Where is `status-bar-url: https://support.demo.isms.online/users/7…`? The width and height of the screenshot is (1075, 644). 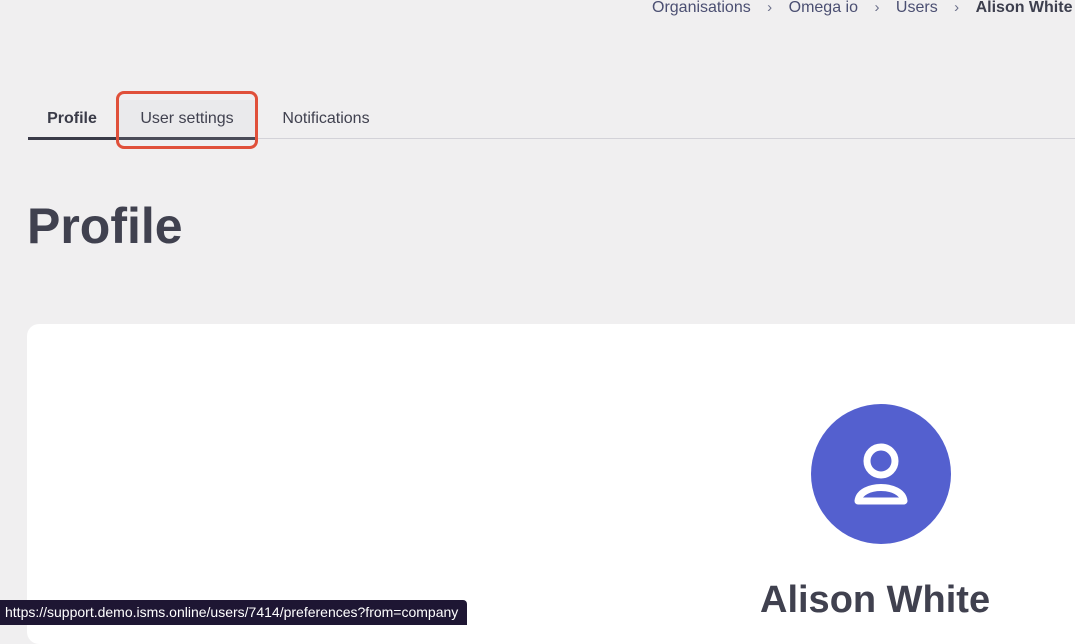 status-bar-url: https://support.demo.isms.online/users/7… is located at coordinates (234, 612).